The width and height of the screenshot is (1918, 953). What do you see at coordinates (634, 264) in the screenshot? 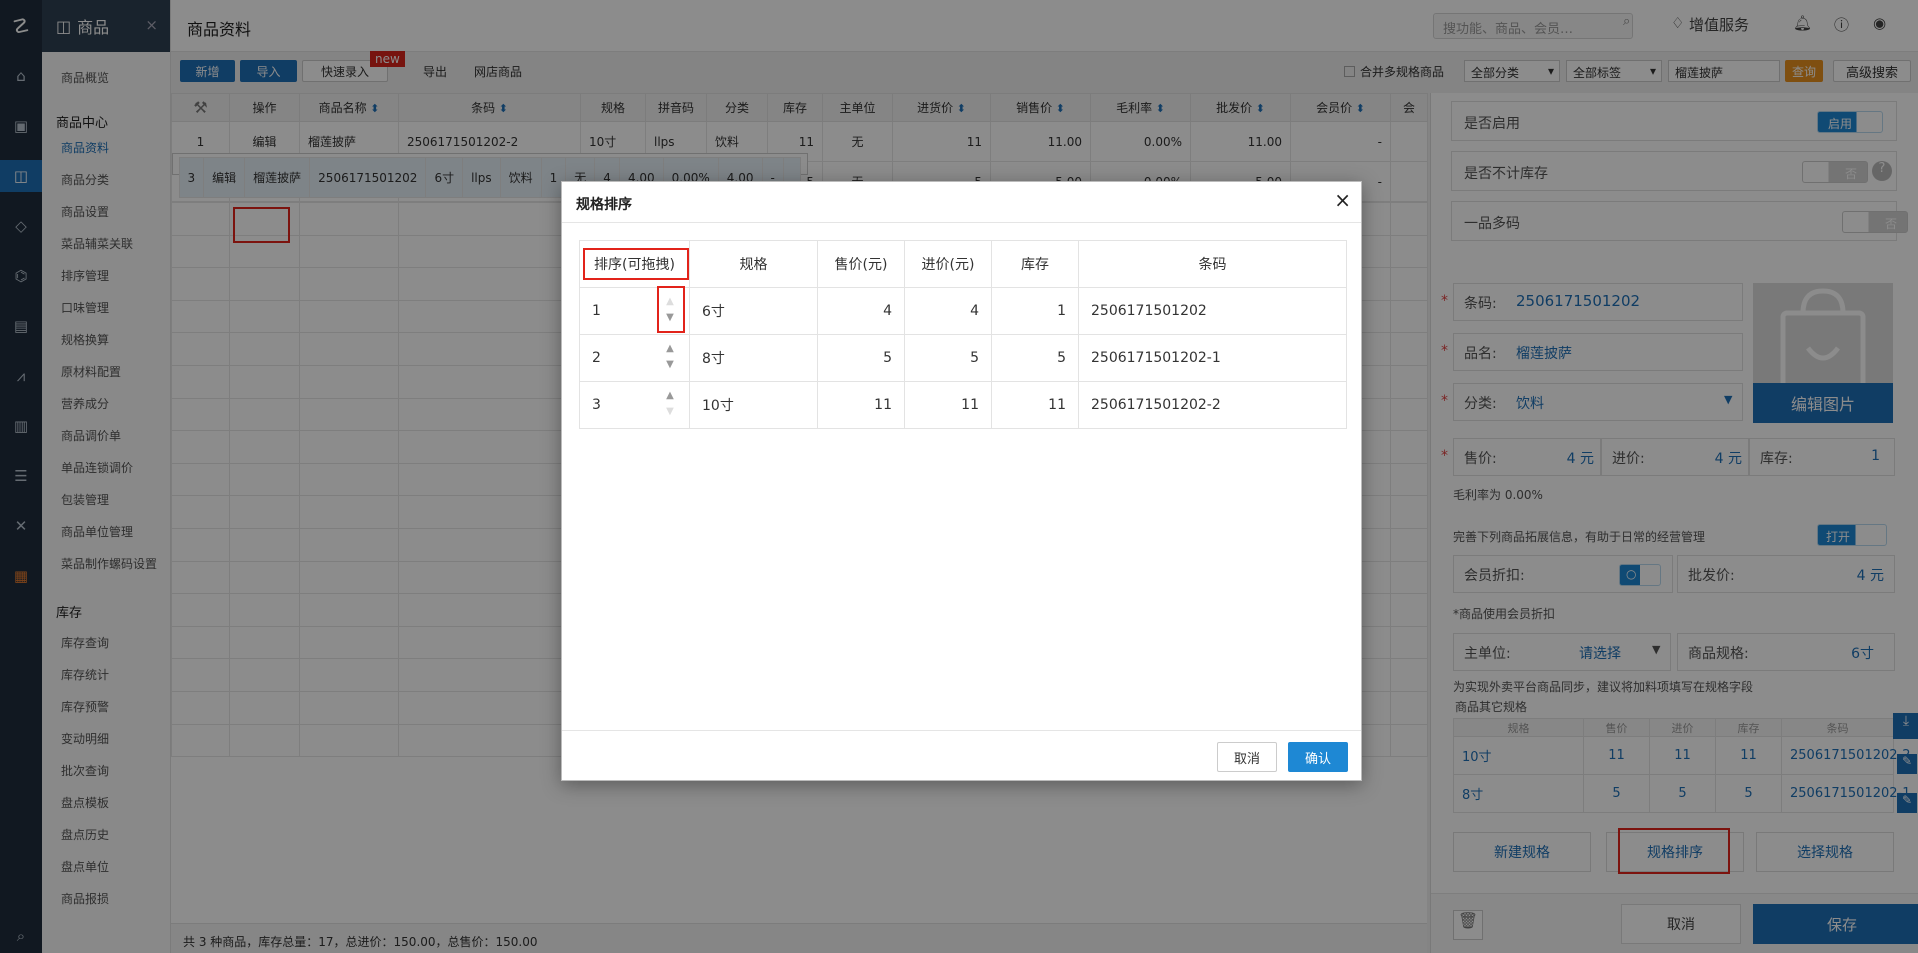
I see `dialog-column-header: 排序(可拖拽)` at bounding box center [634, 264].